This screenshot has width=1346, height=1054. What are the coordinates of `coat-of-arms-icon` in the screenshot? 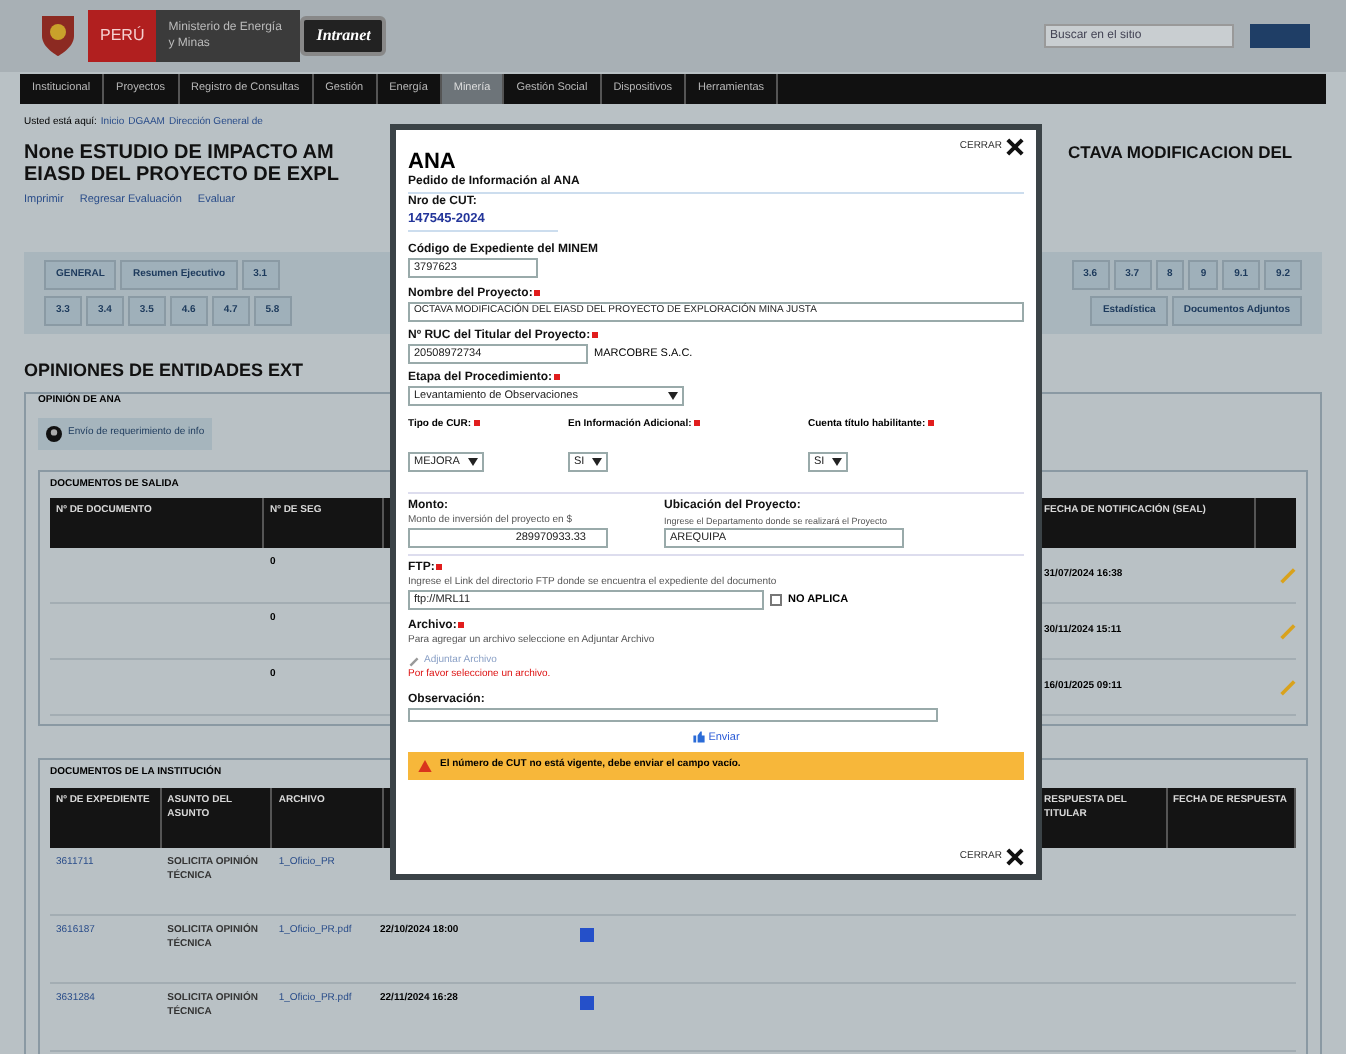 It's located at (58, 36).